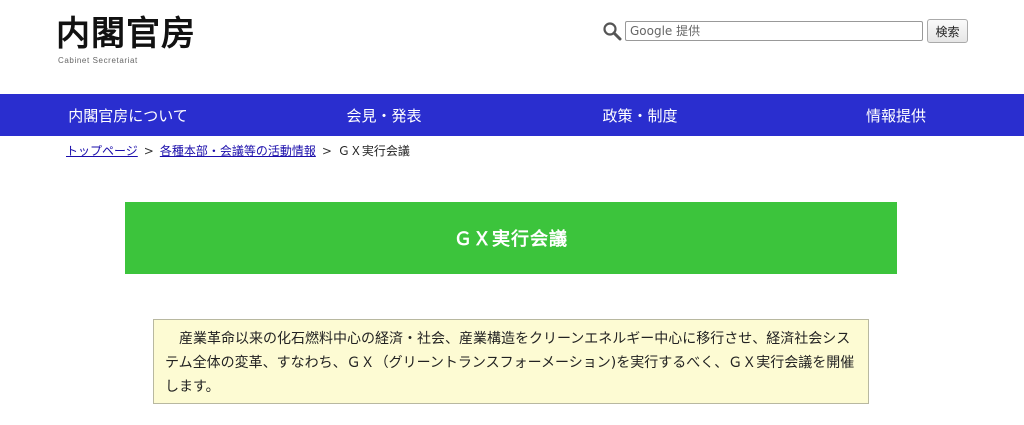 Image resolution: width=1024 pixels, height=425 pixels. What do you see at coordinates (612, 31) in the screenshot?
I see `search-icon` at bounding box center [612, 31].